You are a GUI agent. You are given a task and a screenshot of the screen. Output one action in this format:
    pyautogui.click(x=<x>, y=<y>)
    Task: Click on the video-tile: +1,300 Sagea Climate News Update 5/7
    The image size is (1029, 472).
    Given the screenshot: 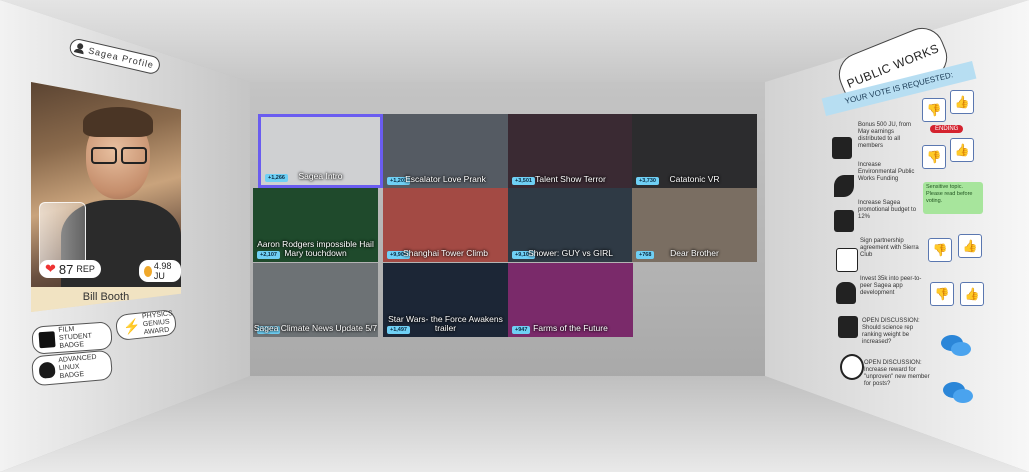 What is the action you would take?
    pyautogui.click(x=315, y=300)
    